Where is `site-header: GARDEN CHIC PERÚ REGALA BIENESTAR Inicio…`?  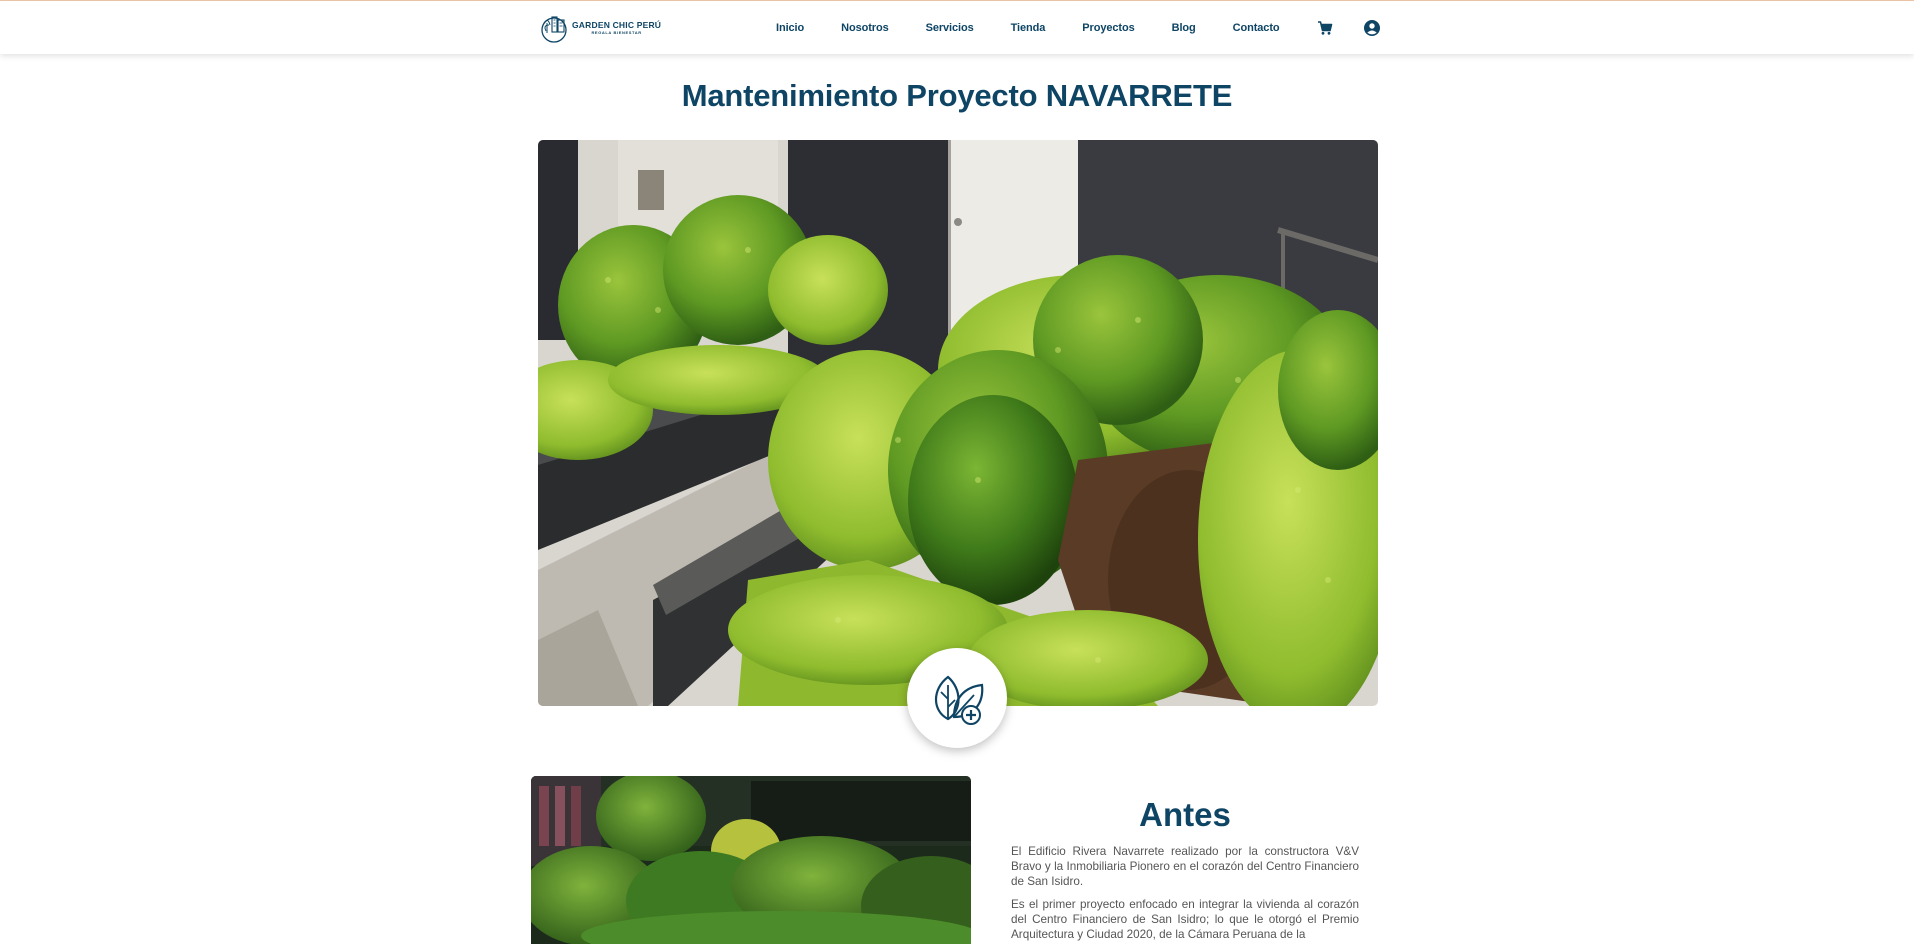 site-header: GARDEN CHIC PERÚ REGALA BIENESTAR Inicio… is located at coordinates (957, 27).